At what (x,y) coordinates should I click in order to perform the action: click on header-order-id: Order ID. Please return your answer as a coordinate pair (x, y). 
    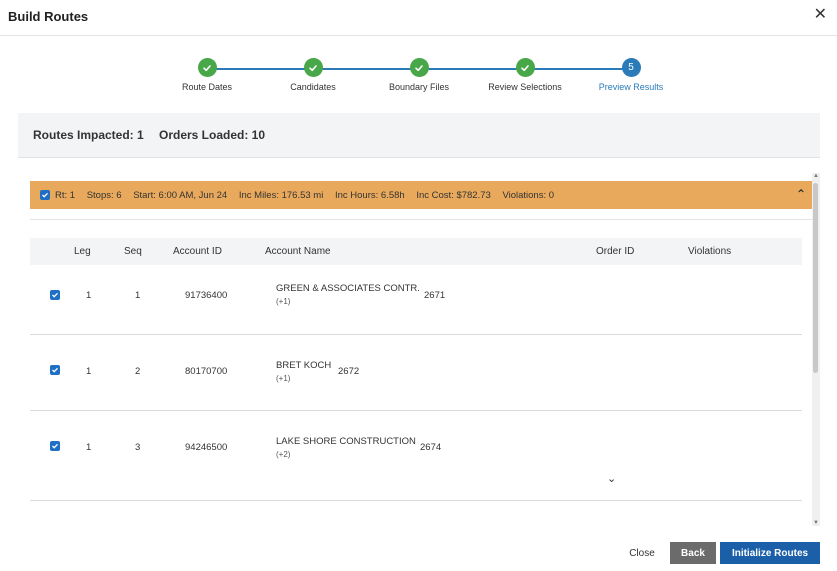
    Looking at the image, I should click on (615, 251).